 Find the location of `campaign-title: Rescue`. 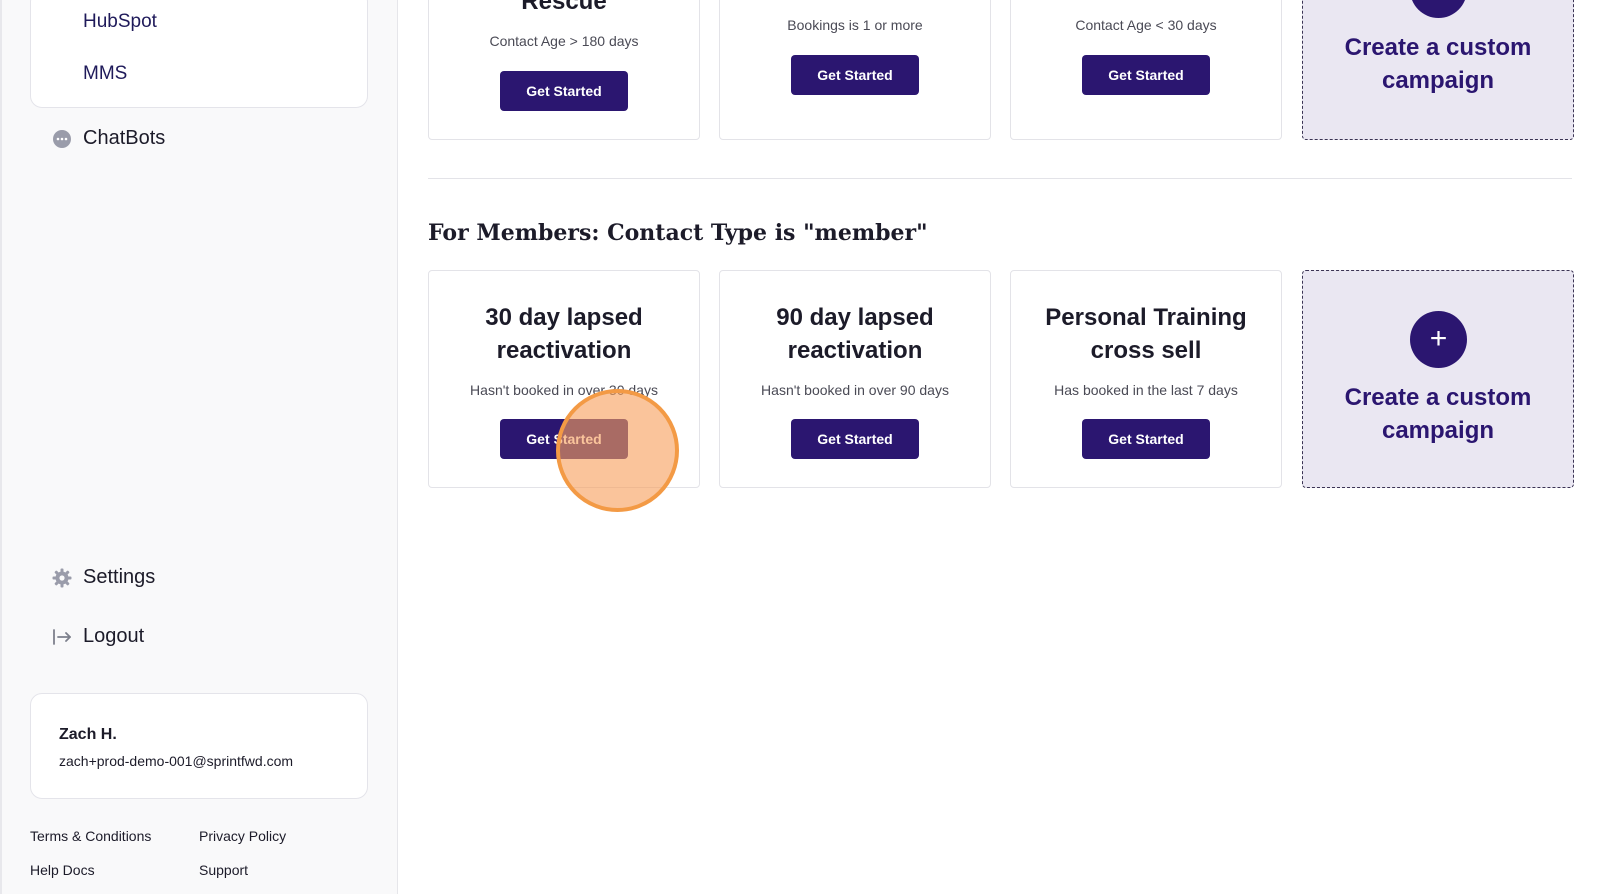

campaign-title: Rescue is located at coordinates (564, 7).